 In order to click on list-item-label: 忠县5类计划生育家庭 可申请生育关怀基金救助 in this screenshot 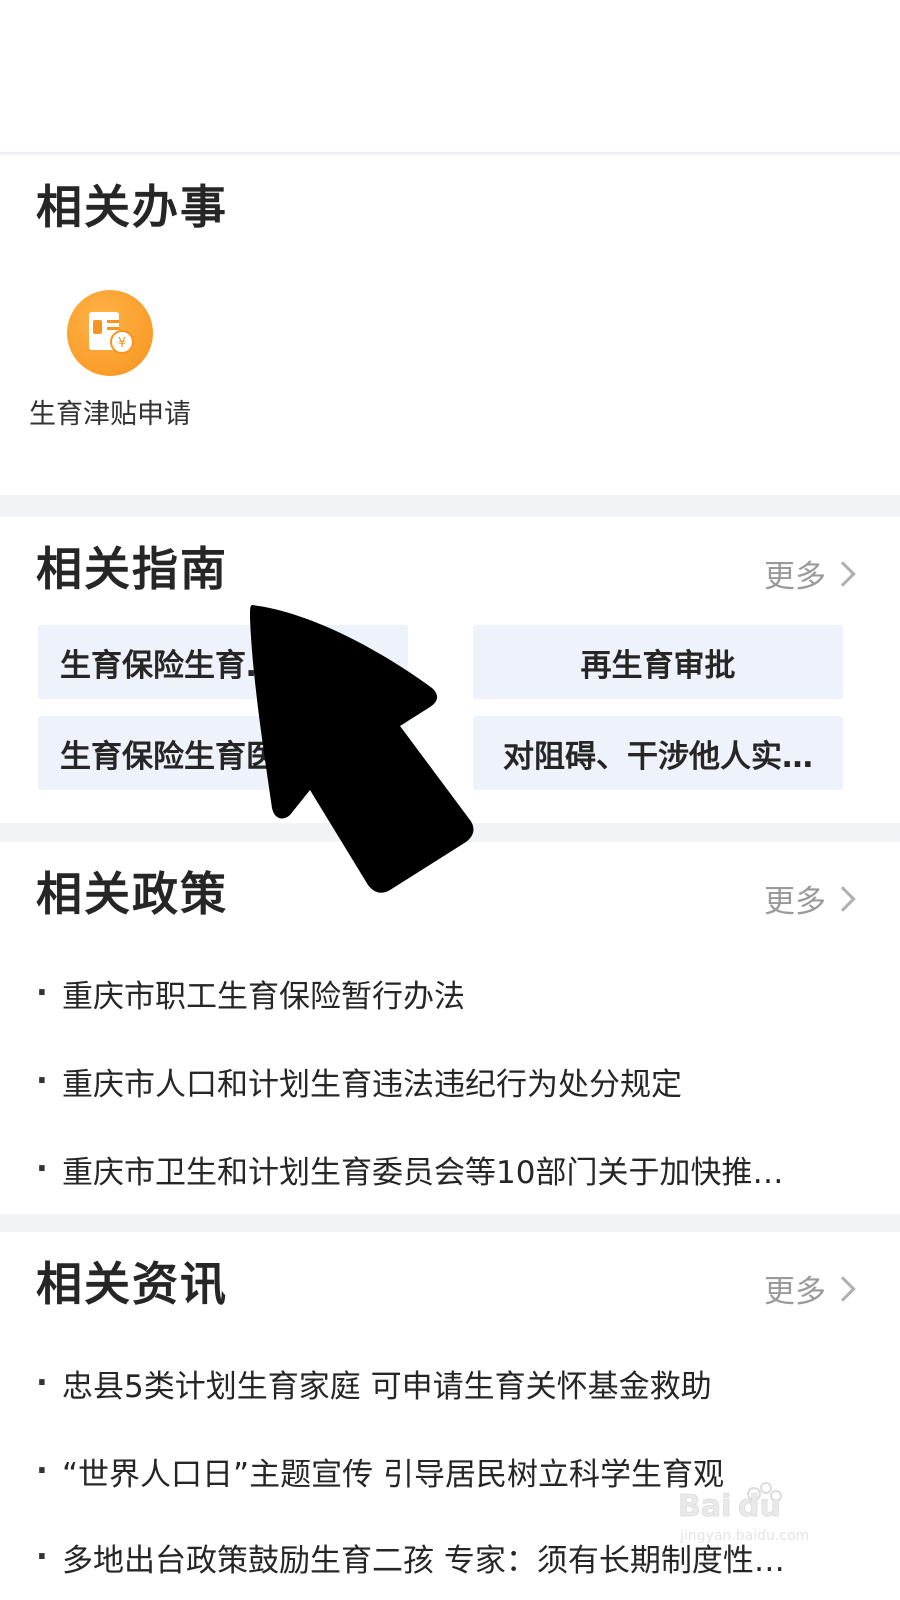, I will do `click(387, 1386)`.